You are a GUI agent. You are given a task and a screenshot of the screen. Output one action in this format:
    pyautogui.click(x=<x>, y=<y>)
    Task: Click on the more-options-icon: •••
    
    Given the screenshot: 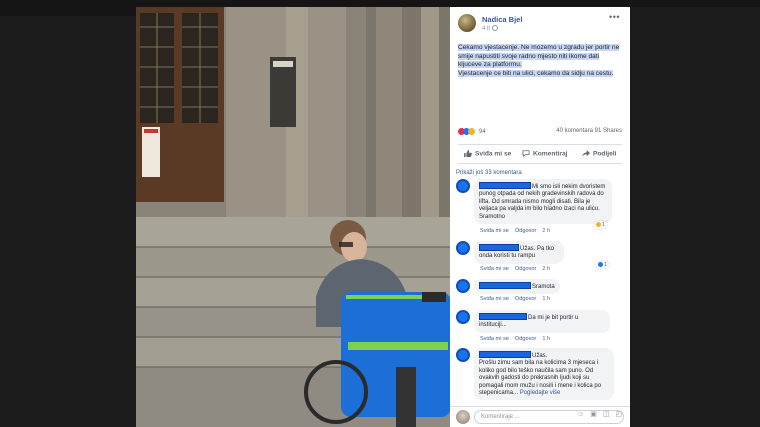 What is the action you would take?
    pyautogui.click(x=614, y=17)
    